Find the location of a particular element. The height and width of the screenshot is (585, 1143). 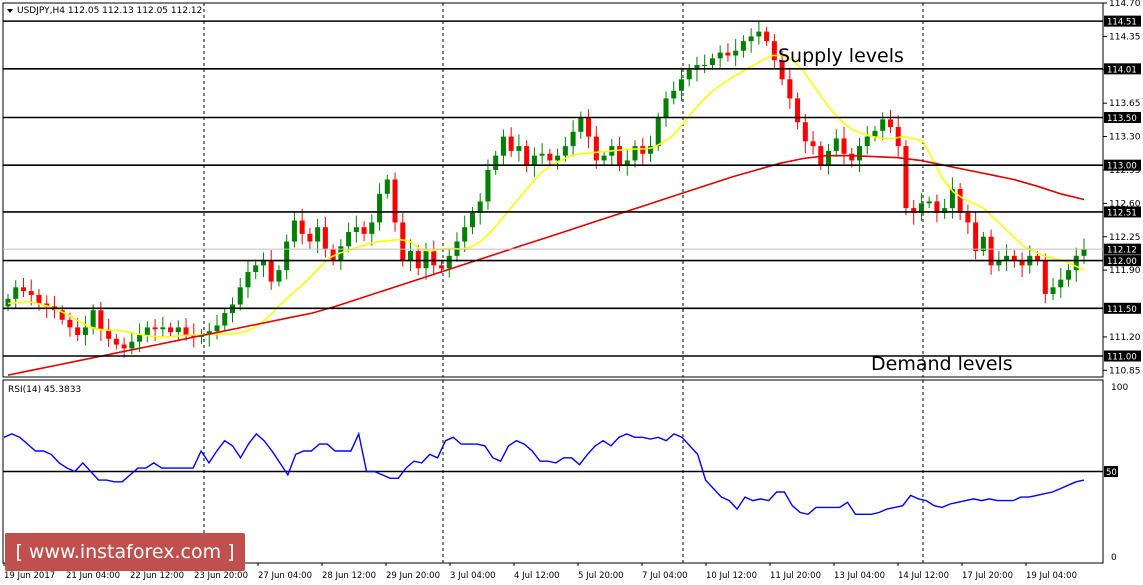

x-tick-label-15: 17 Jul 20:00 is located at coordinates (987, 576).